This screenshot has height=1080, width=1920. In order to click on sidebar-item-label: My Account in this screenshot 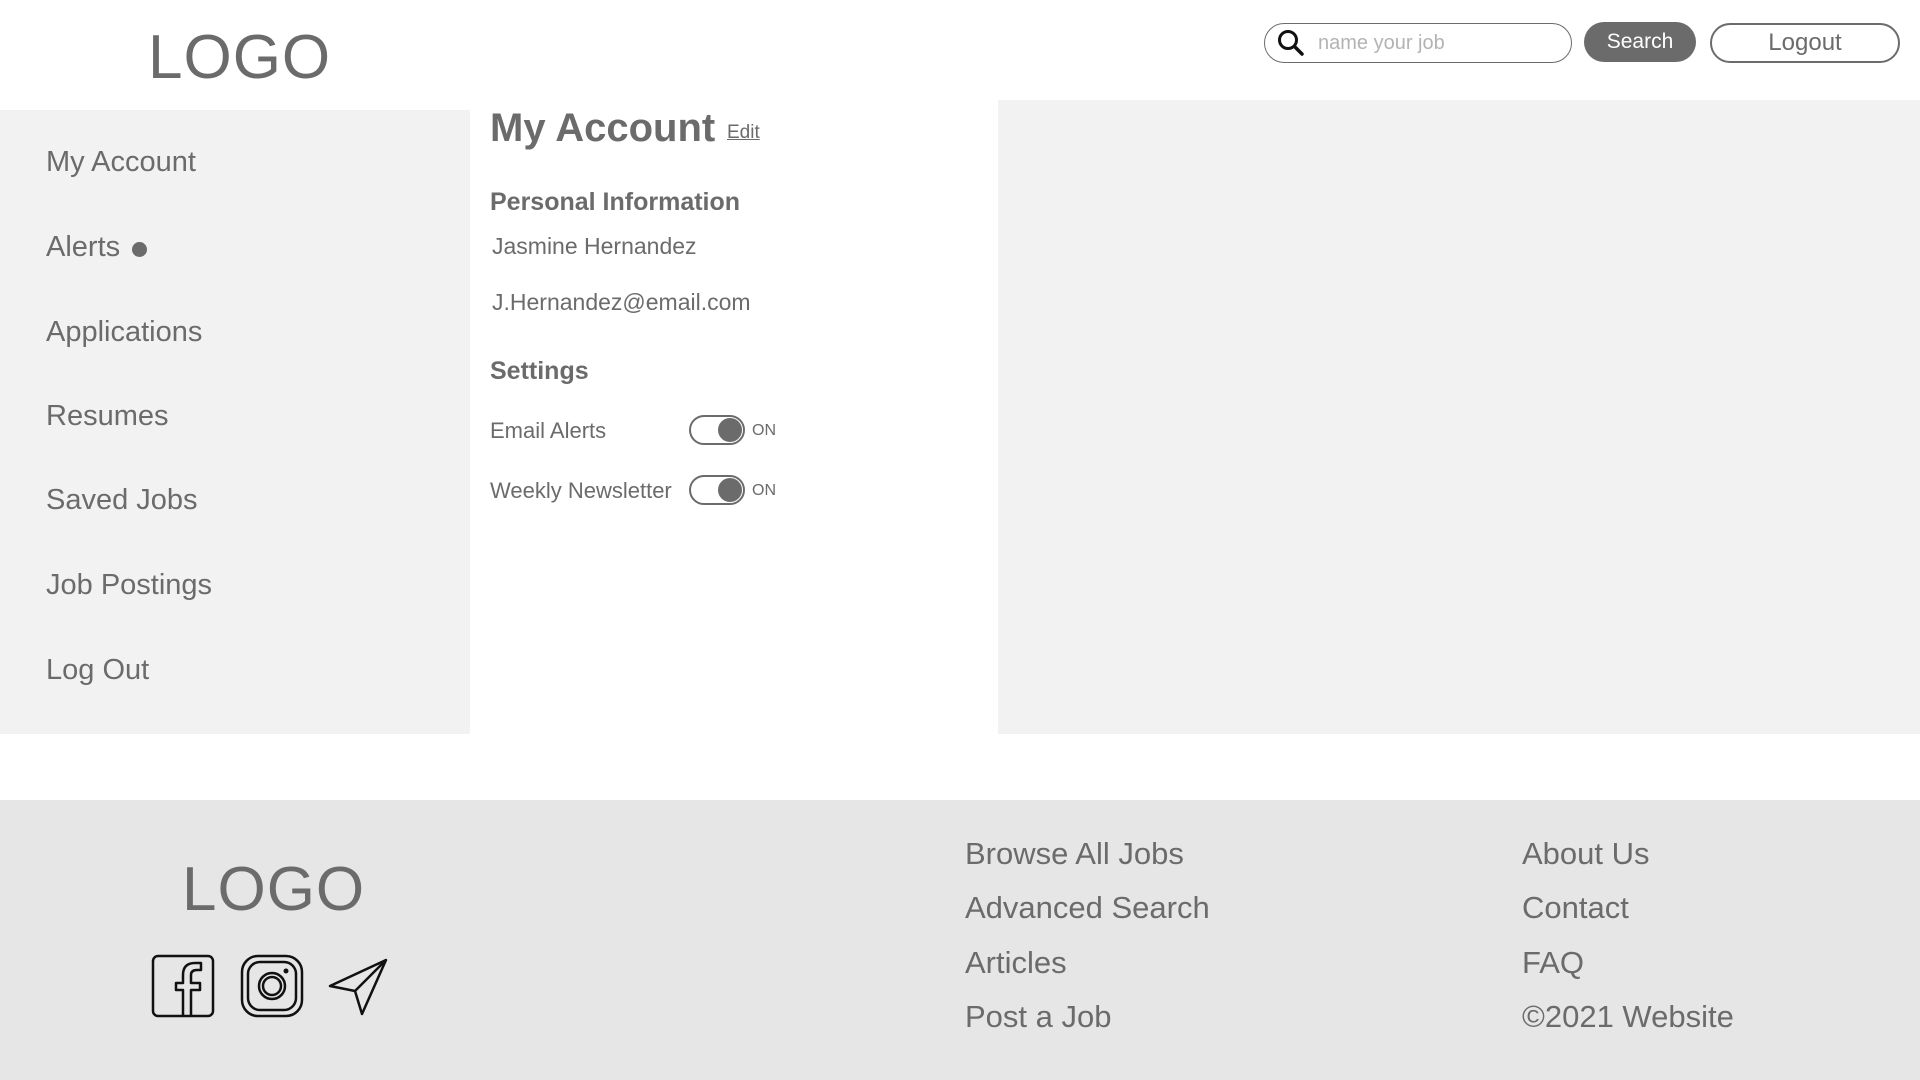, I will do `click(121, 162)`.